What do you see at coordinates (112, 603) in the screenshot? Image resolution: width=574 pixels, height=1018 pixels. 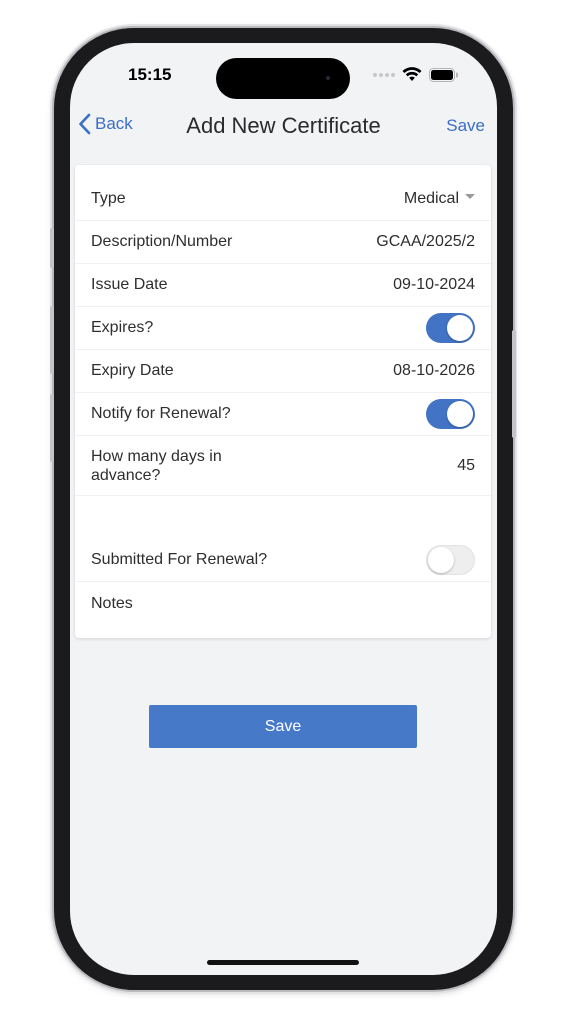 I see `notes-label: Notes` at bounding box center [112, 603].